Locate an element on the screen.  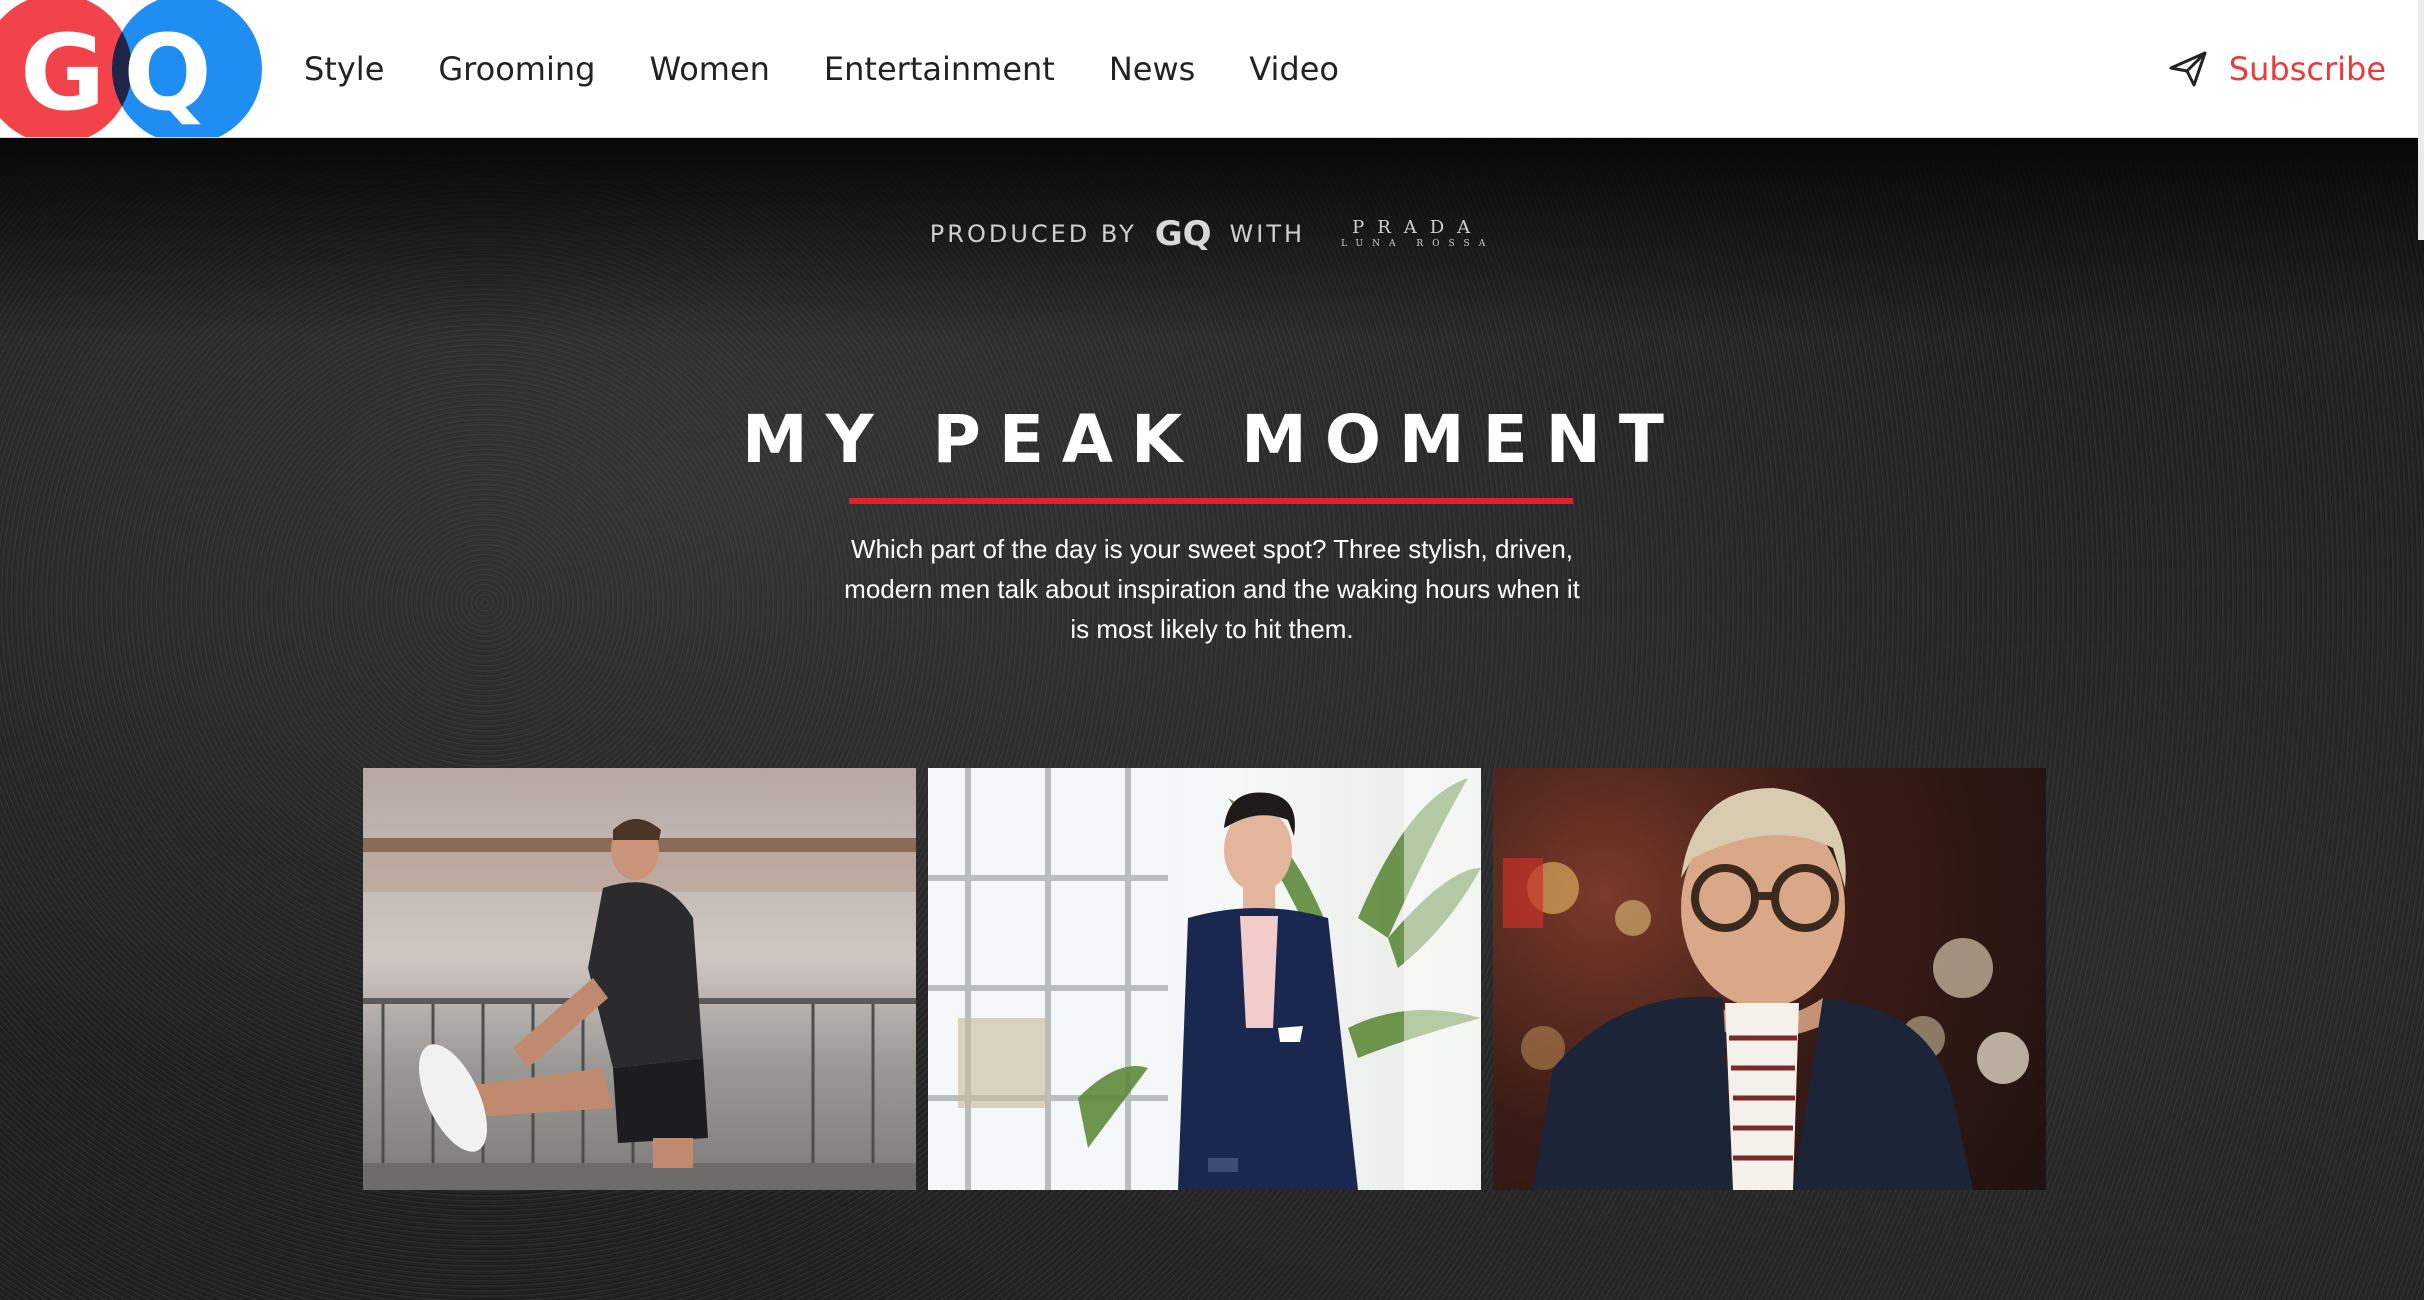
prada-wordmark: PRADA is located at coordinates (1418, 227).